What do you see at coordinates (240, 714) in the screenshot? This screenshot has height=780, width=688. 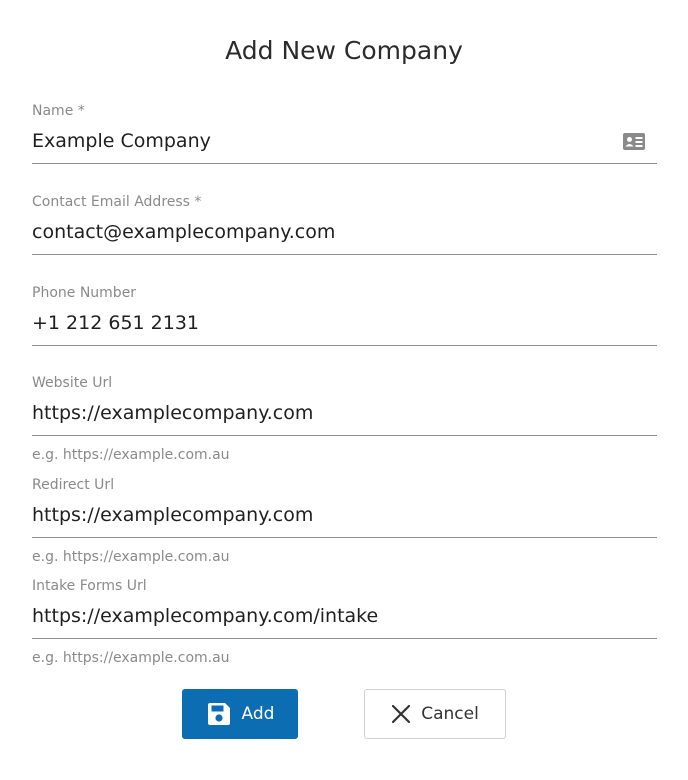 I see `add-button: Add` at bounding box center [240, 714].